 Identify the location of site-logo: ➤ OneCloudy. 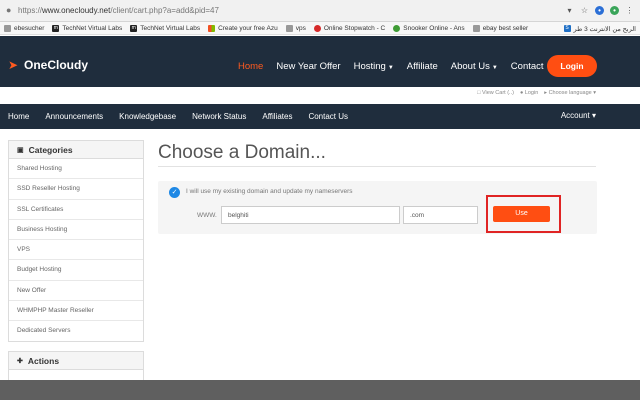
(48, 65).